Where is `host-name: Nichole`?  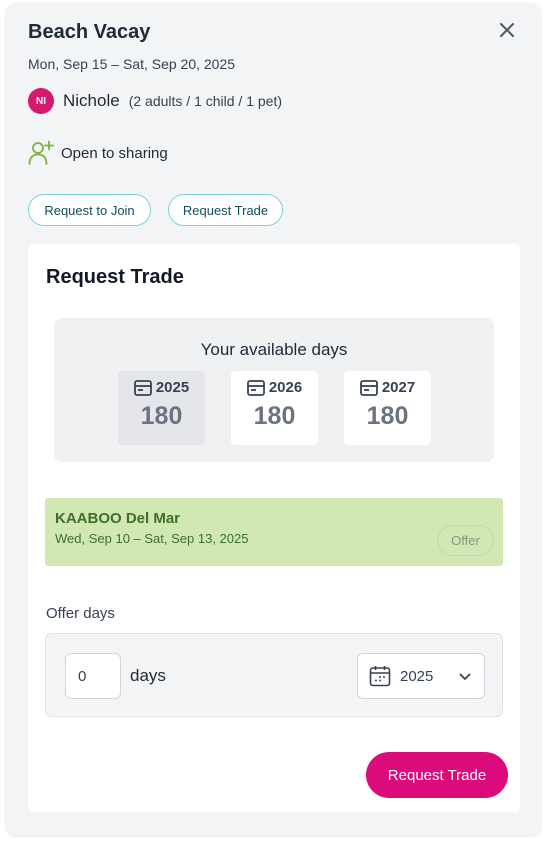 host-name: Nichole is located at coordinates (91, 100).